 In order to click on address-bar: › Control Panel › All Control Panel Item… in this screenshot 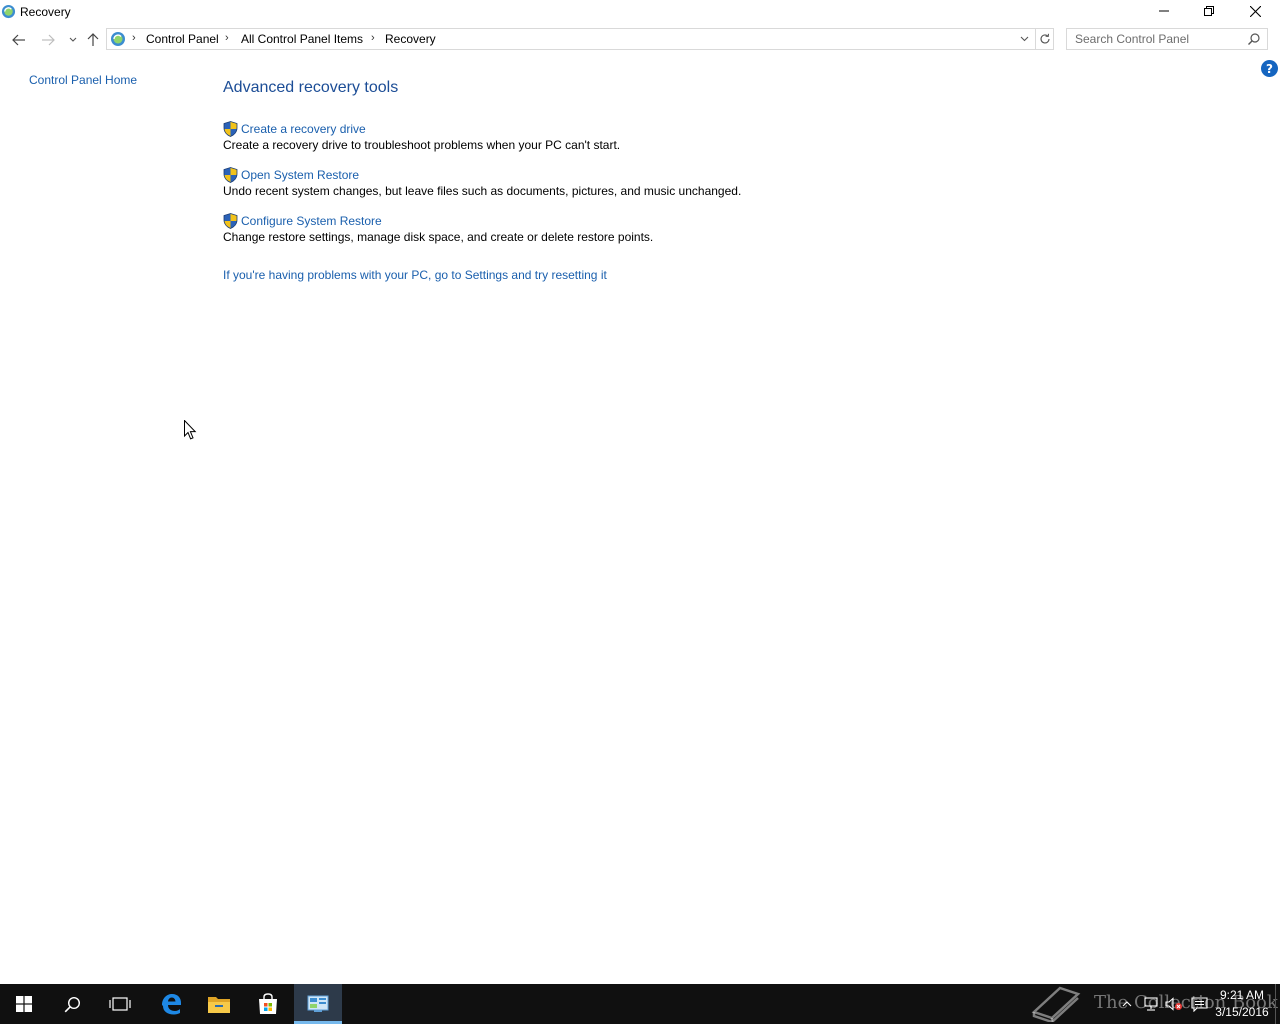, I will do `click(580, 39)`.